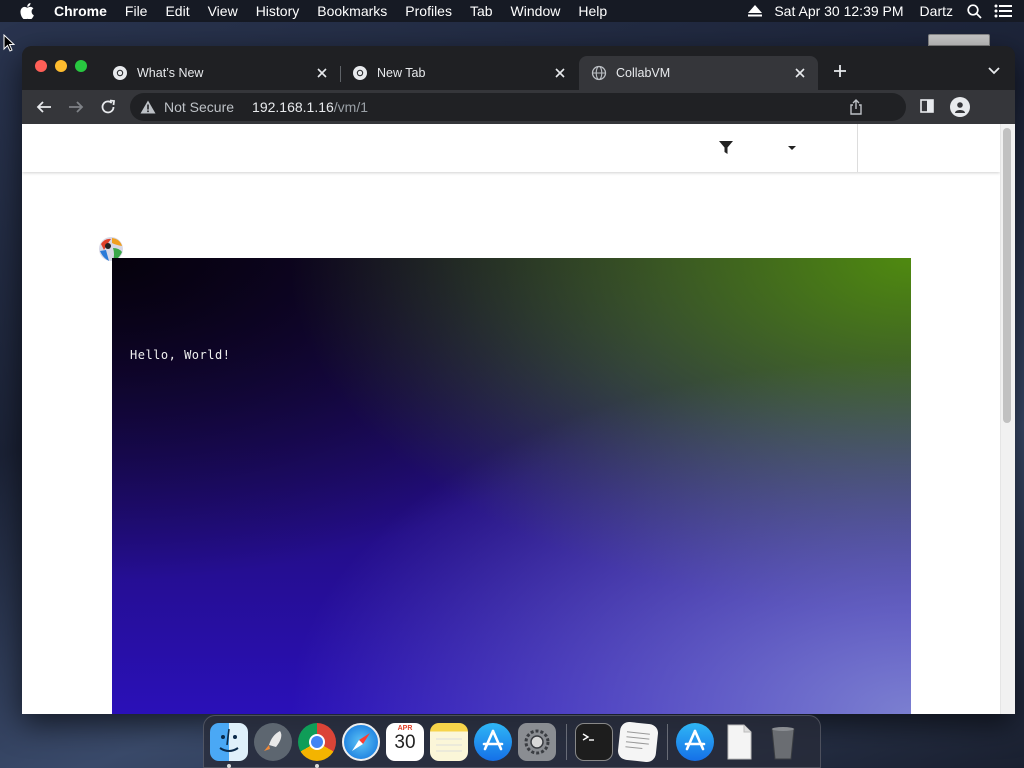 Image resolution: width=1024 pixels, height=768 pixels. I want to click on back-arrow-icon, so click(44, 107).